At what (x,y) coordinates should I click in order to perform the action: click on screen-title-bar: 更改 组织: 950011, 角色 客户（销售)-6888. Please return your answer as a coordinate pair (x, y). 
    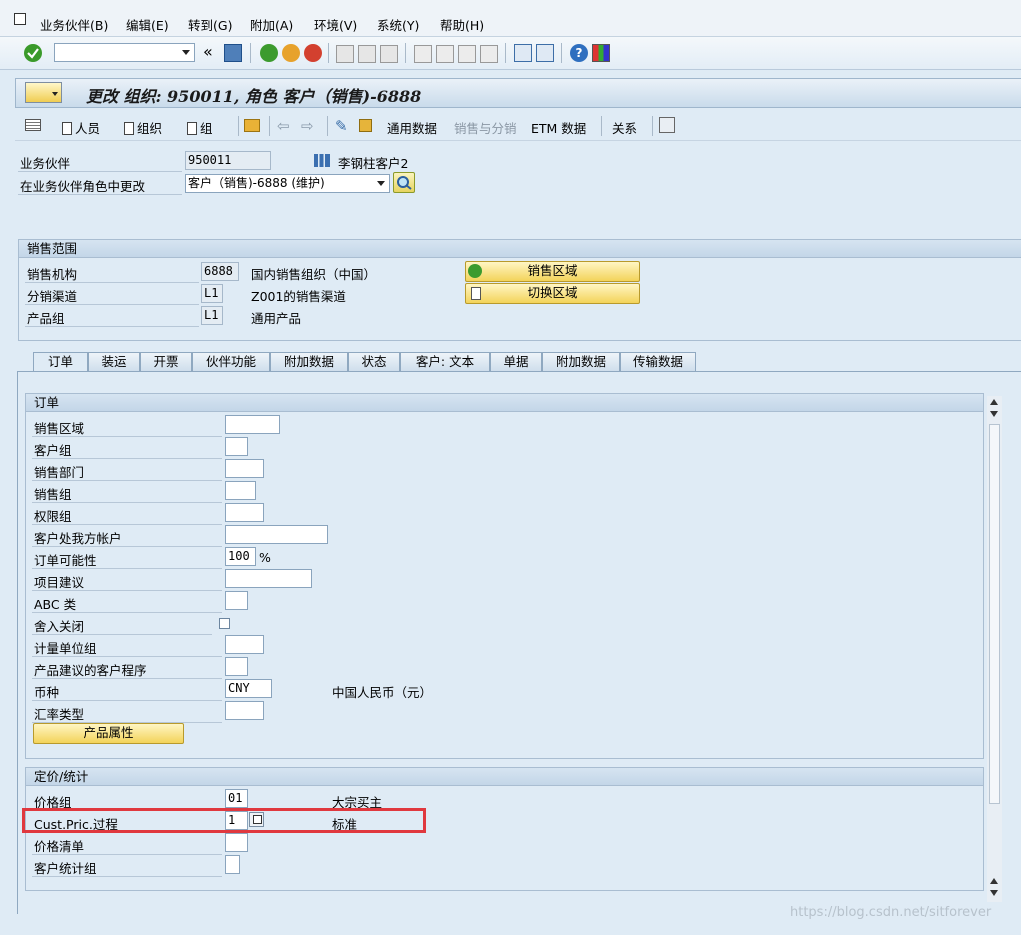
    Looking at the image, I should click on (518, 93).